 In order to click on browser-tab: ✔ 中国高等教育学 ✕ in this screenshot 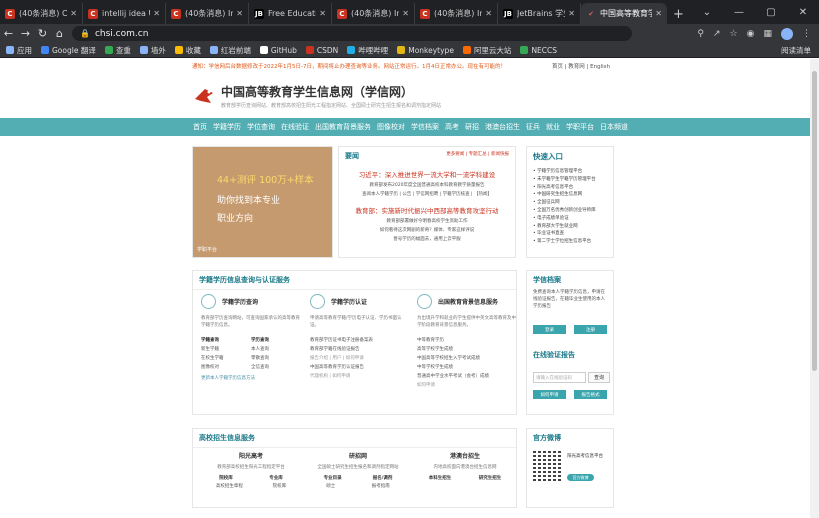, I will do `click(624, 13)`.